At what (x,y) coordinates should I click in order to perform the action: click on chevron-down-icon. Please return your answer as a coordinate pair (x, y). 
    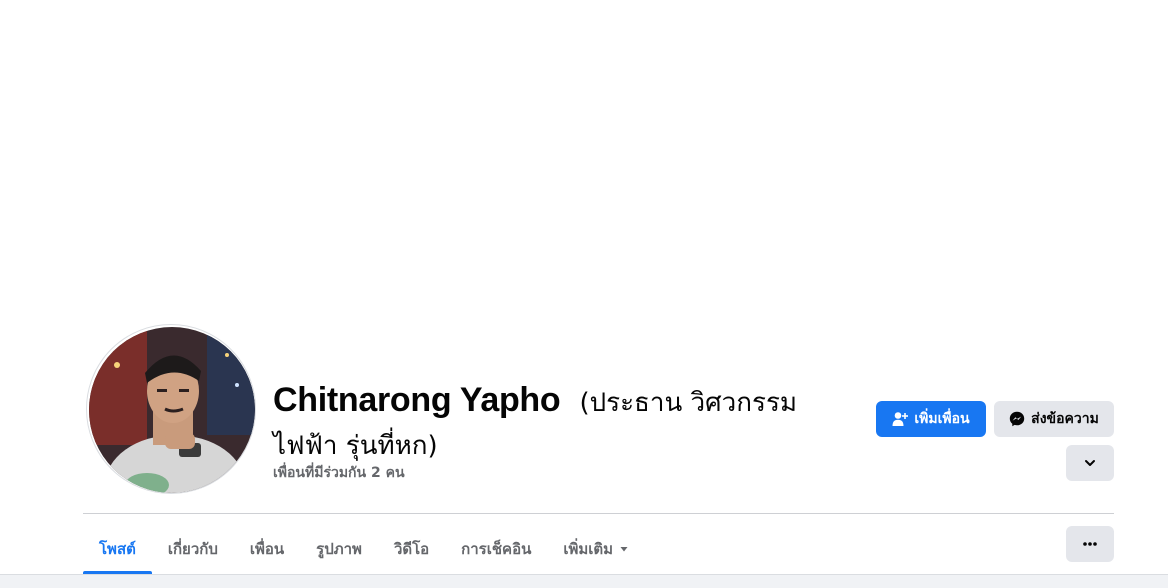
    Looking at the image, I should click on (1090, 463).